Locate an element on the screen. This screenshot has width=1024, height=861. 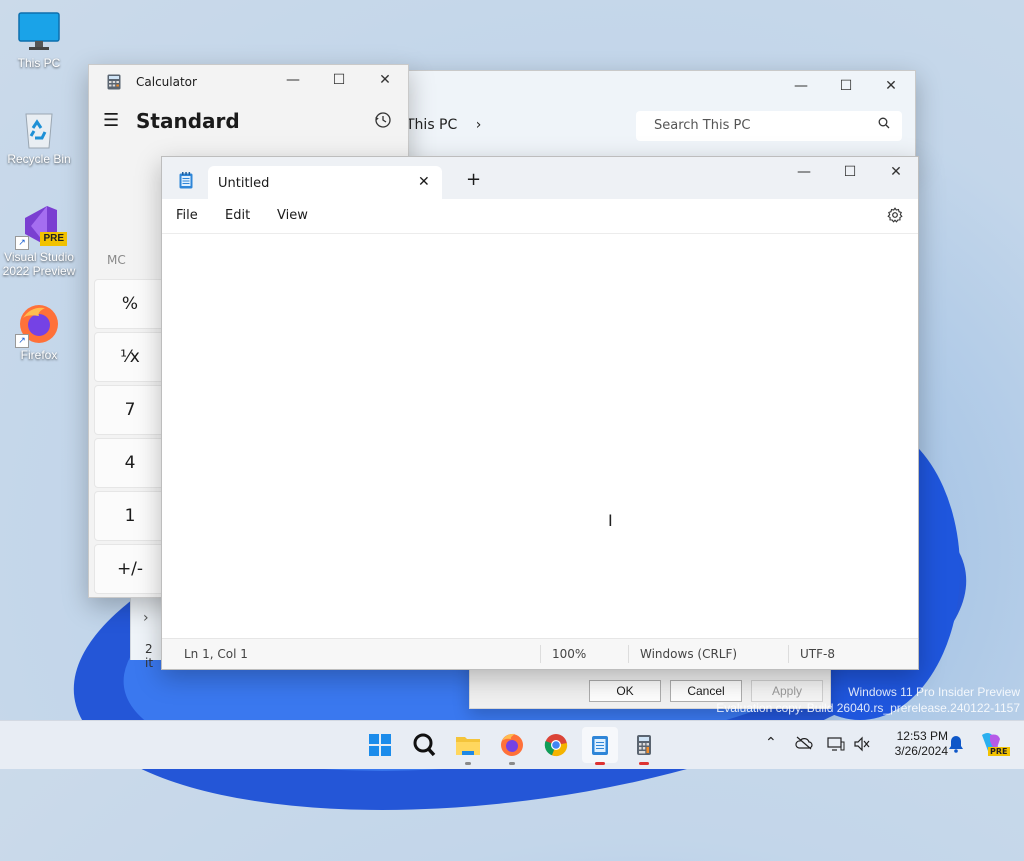
gear-icon is located at coordinates (895, 217).